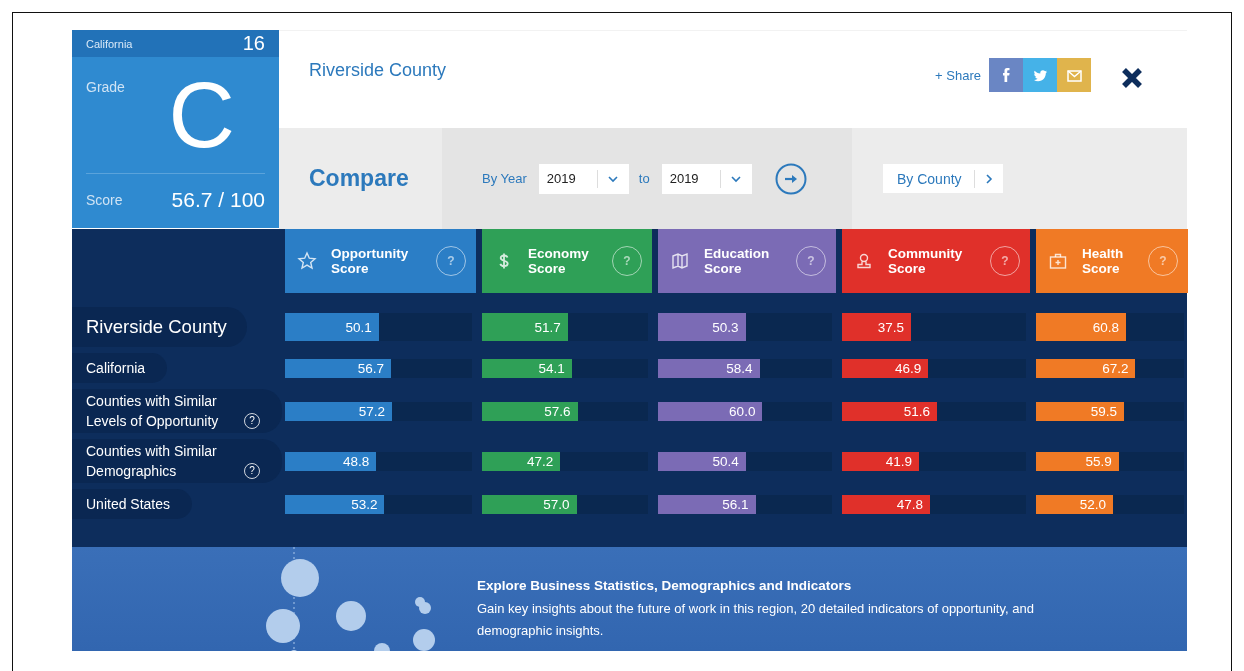  Describe the element at coordinates (105, 88) in the screenshot. I see `grade-label: Grade` at that location.